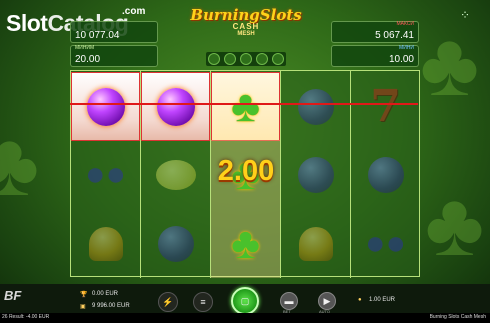 The image size is (490, 323). Describe the element at coordinates (27, 23) in the screenshot. I see `watermark-slot: Slot` at that location.